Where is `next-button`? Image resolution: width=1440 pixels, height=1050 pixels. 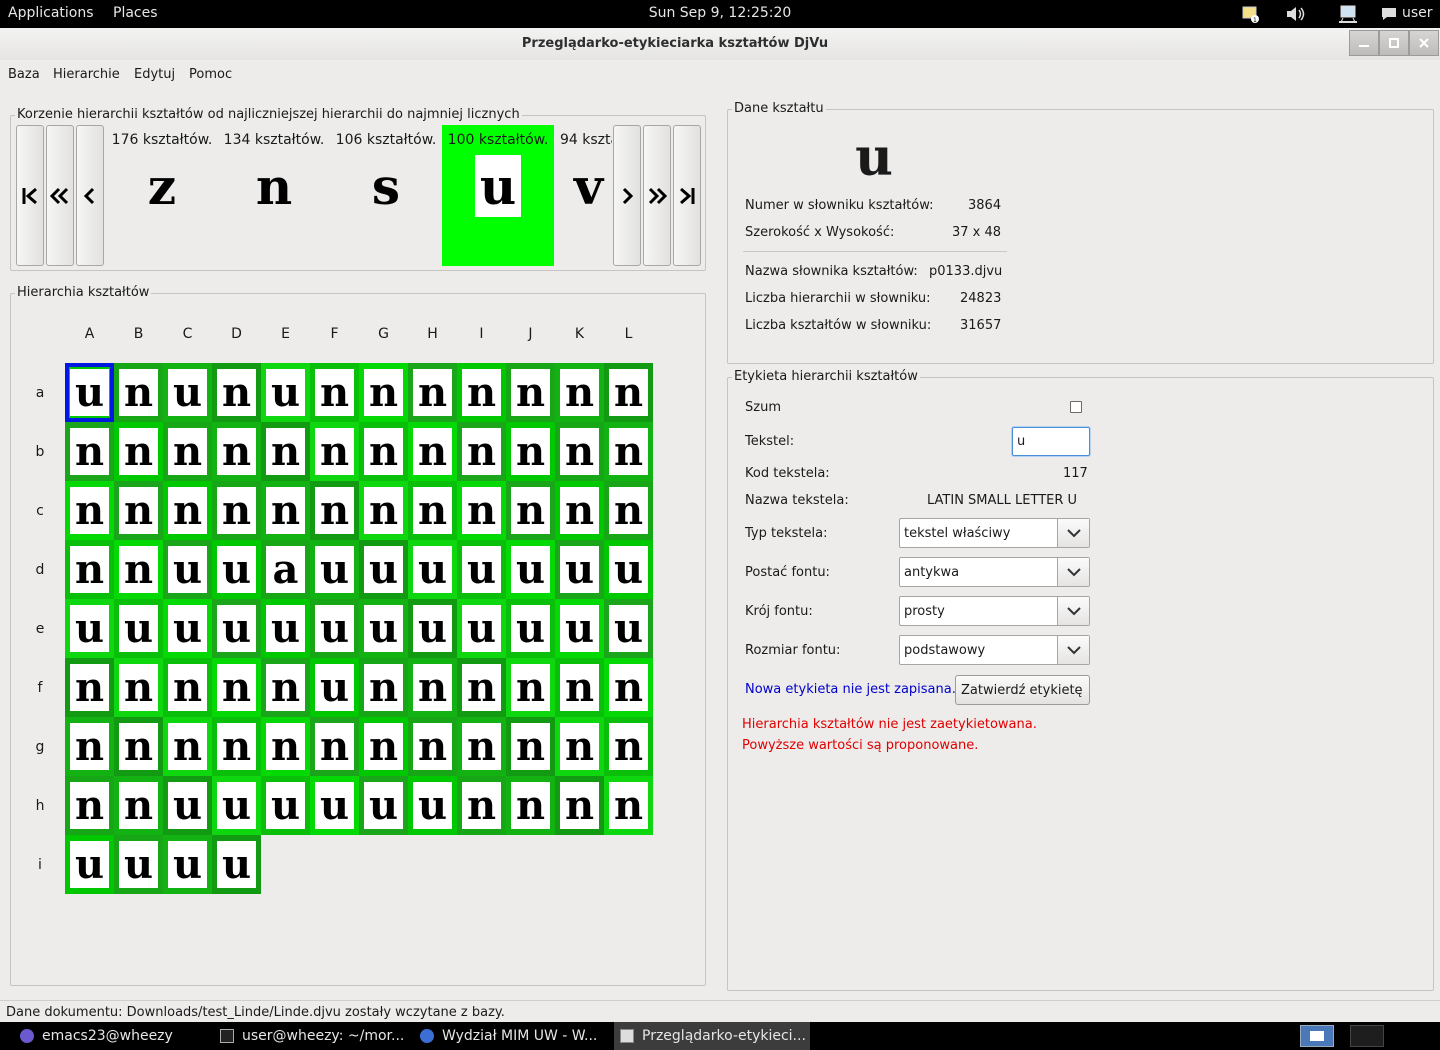
next-button is located at coordinates (627, 195).